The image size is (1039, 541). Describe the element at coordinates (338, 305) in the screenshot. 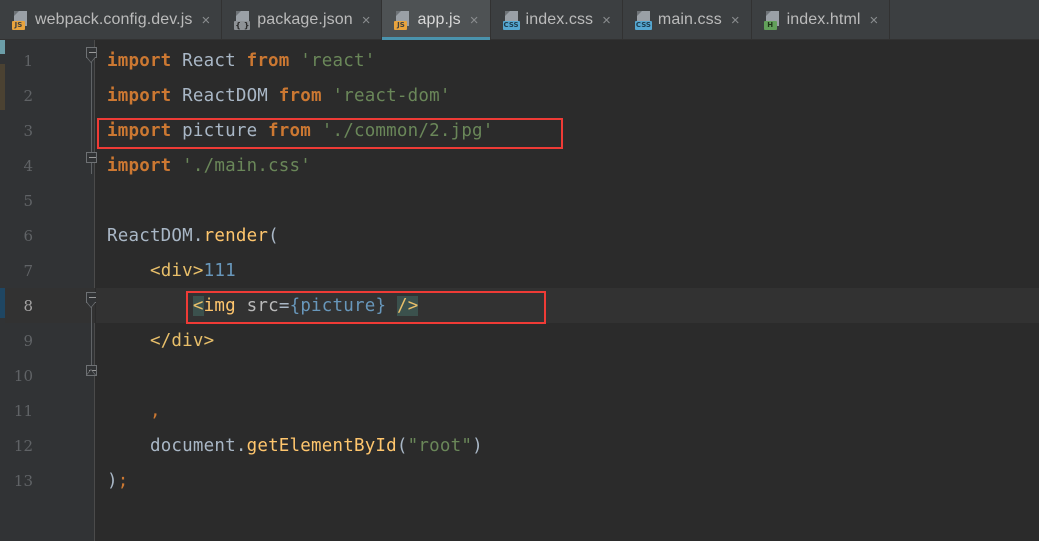

I see `code-token: {picture}` at that location.